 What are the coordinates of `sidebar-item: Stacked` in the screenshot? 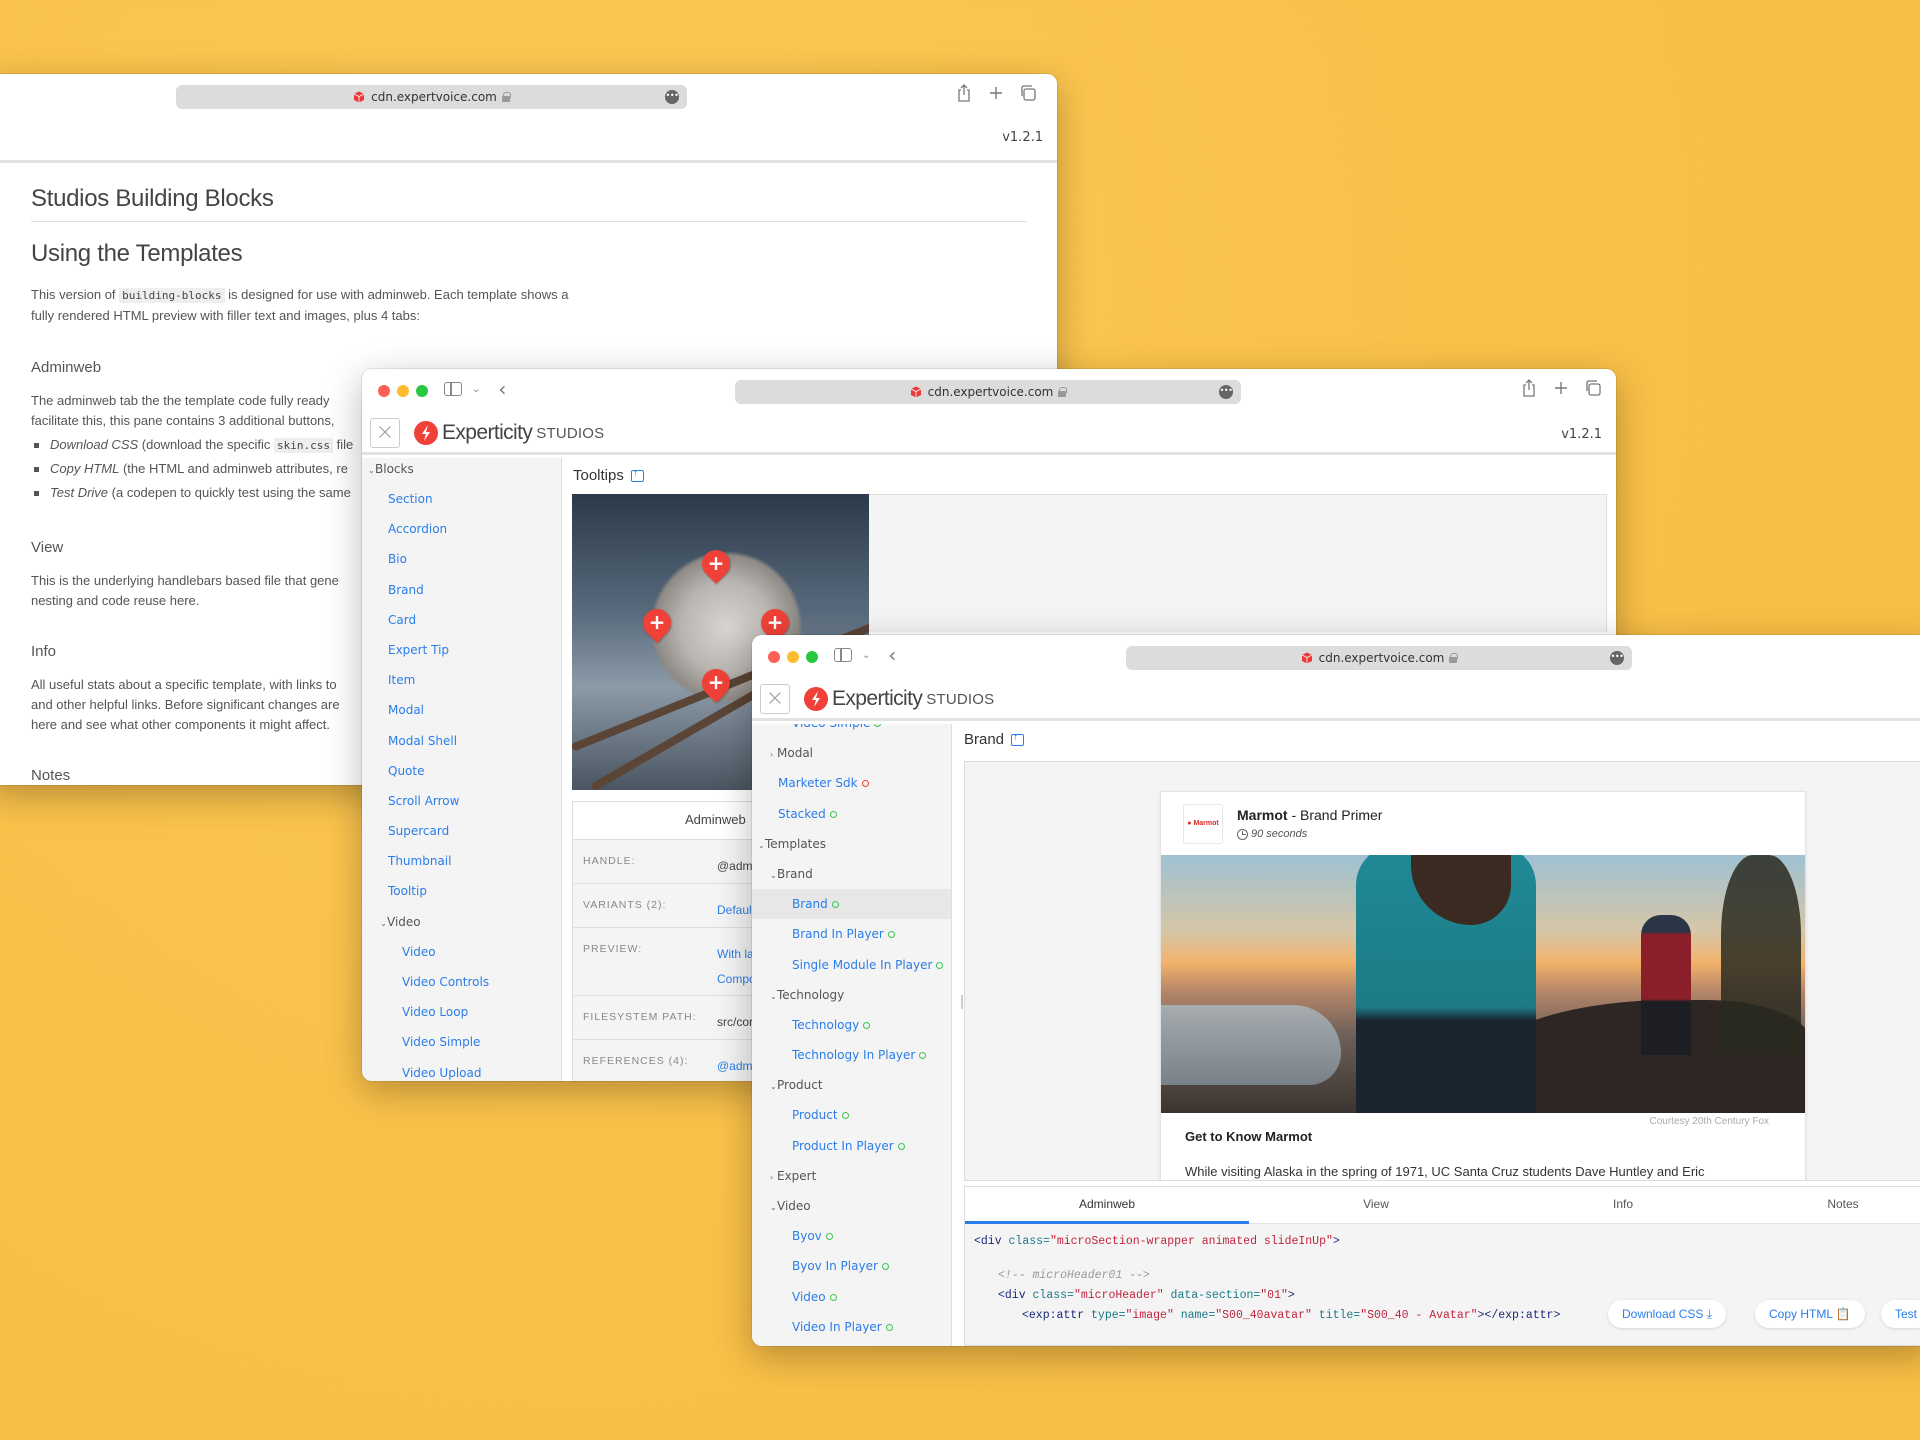 It's located at (851, 814).